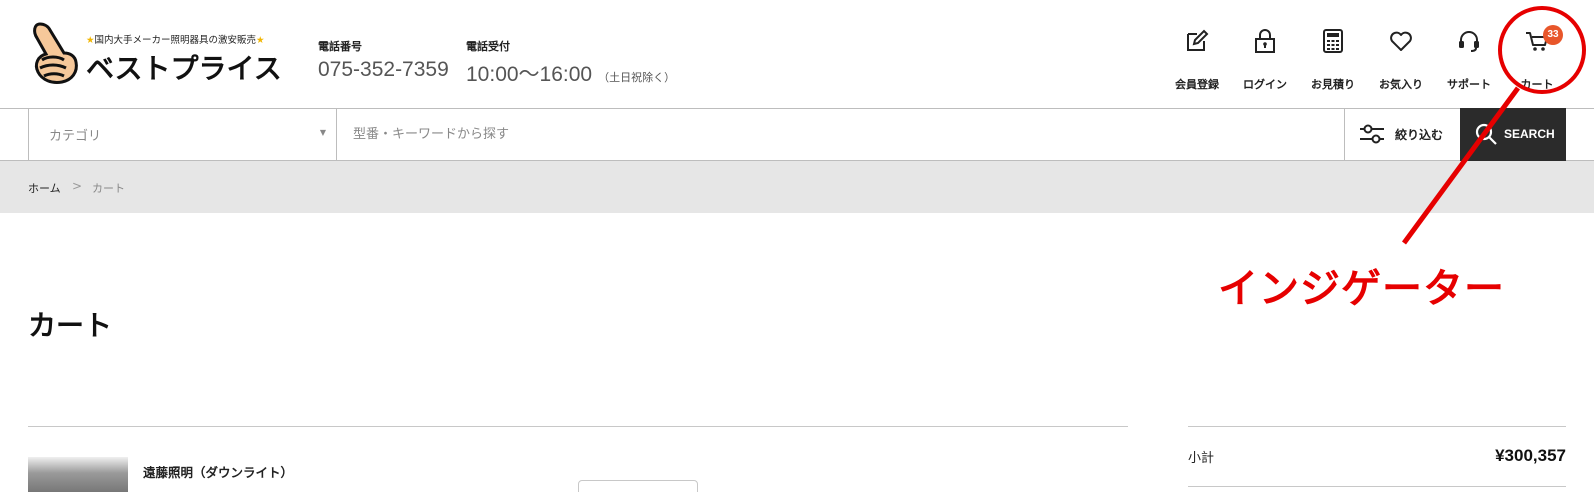 This screenshot has width=1594, height=492. Describe the element at coordinates (55, 53) in the screenshot. I see `pointing-hand-icon` at that location.